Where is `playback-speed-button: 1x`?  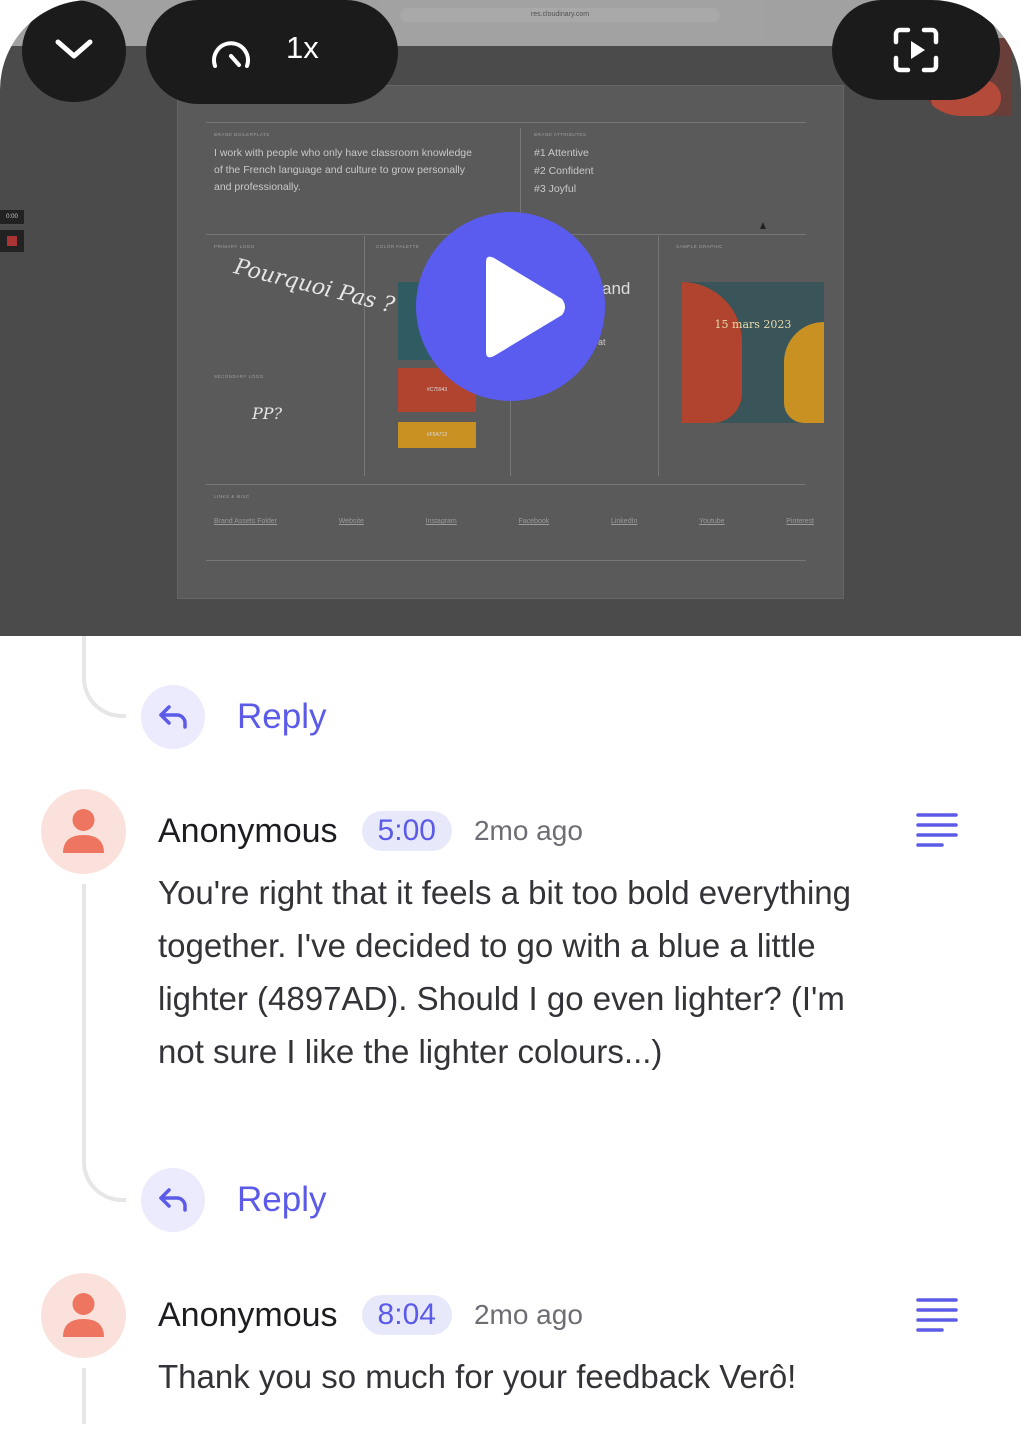 playback-speed-button: 1x is located at coordinates (272, 52).